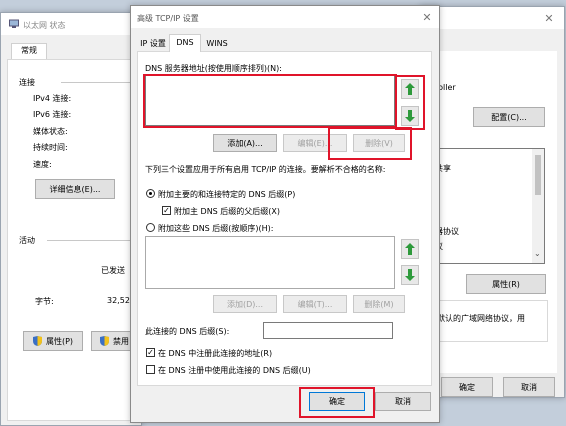 Image resolution: width=566 pixels, height=426 pixels. I want to click on check-use-suffix-label: 在 DNS 注册中使用此连接的 DNS 后缀(U), so click(234, 370).